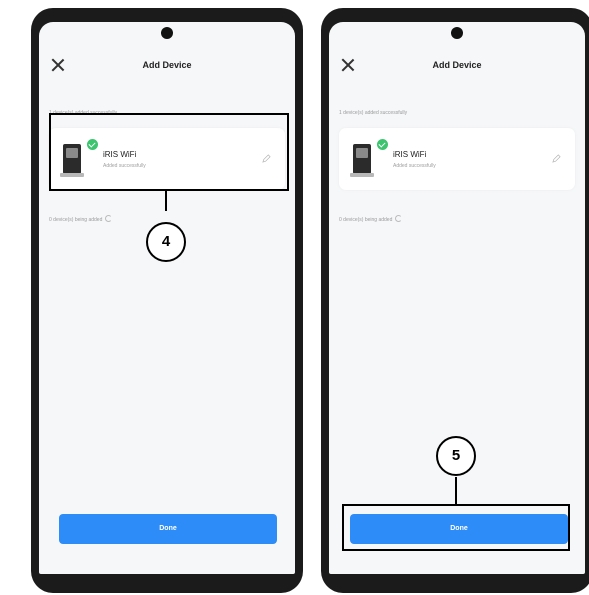  I want to click on device-card: iRIS WiFi Added successfully, so click(457, 159).